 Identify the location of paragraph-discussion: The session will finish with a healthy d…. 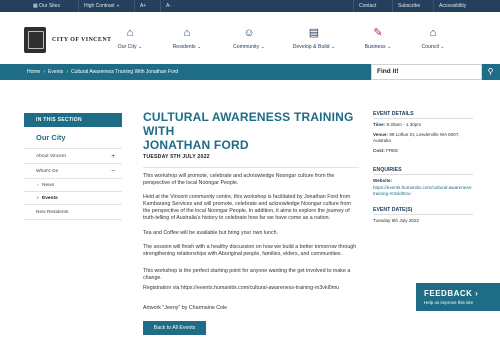
(250, 250).